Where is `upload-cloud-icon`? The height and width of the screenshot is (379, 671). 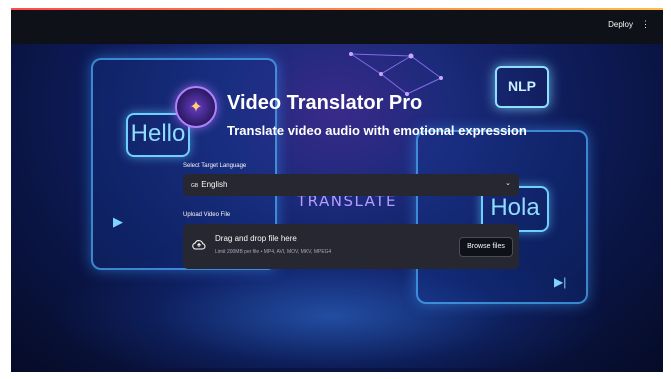 upload-cloud-icon is located at coordinates (199, 245).